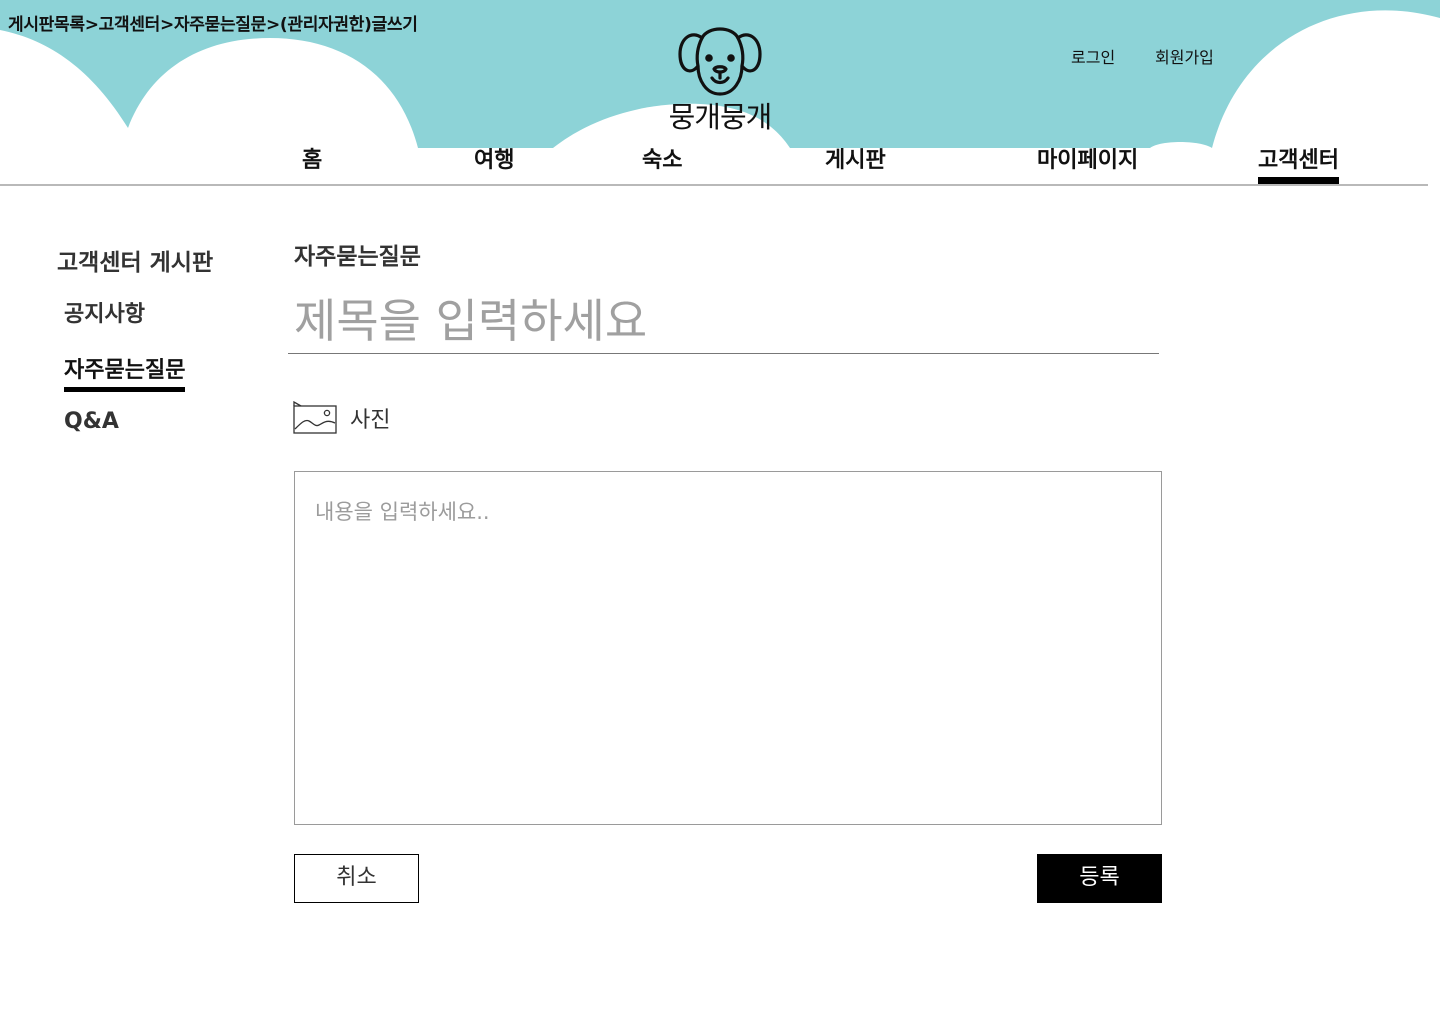  I want to click on nav-item-travel: 여행, so click(494, 165).